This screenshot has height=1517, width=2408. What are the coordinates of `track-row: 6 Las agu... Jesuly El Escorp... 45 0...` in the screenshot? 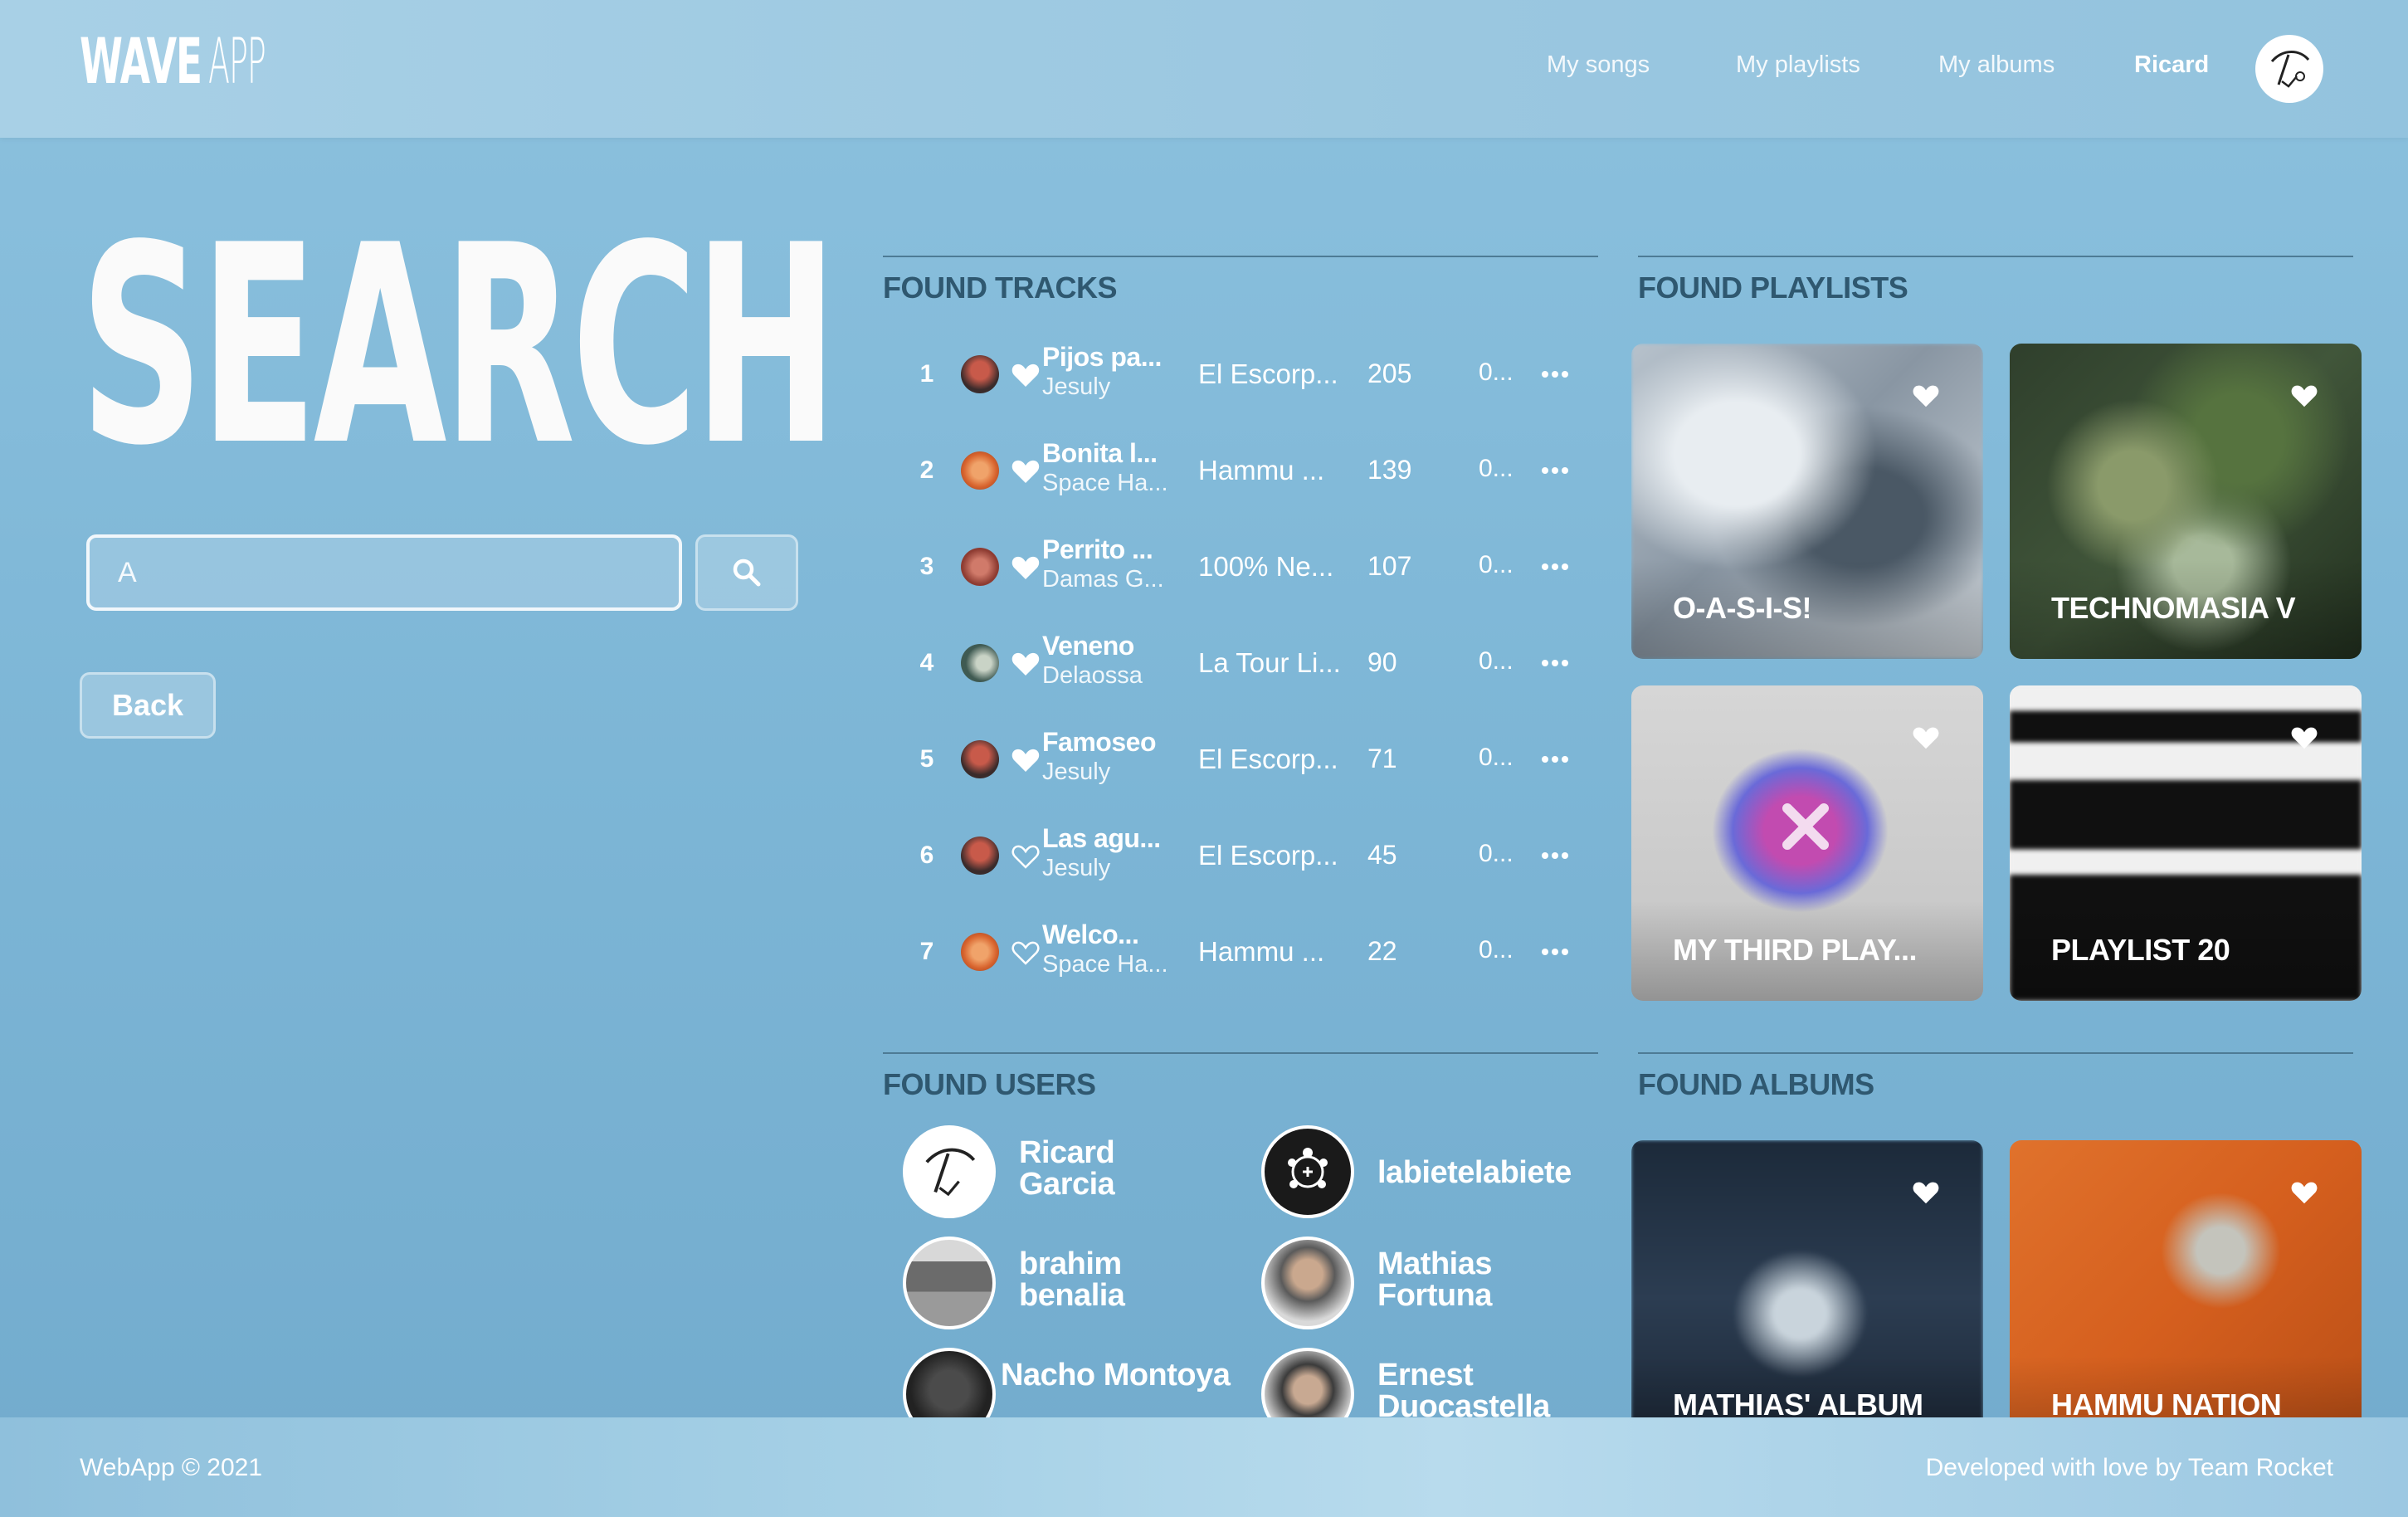 It's located at (1239, 857).